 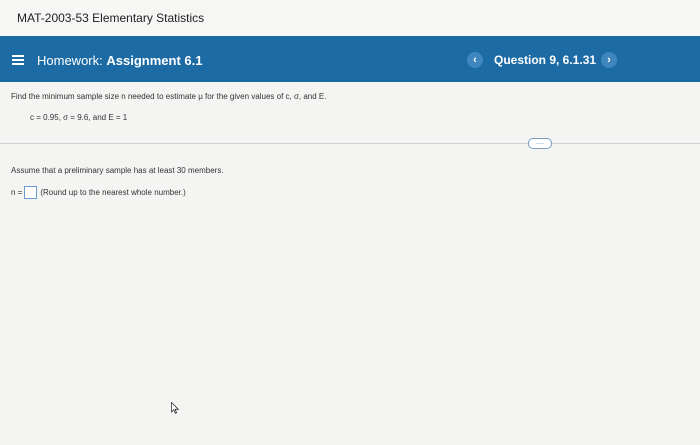 I want to click on course-bar: MAT-2003-53 Elementary Statistics, so click(x=350, y=18).